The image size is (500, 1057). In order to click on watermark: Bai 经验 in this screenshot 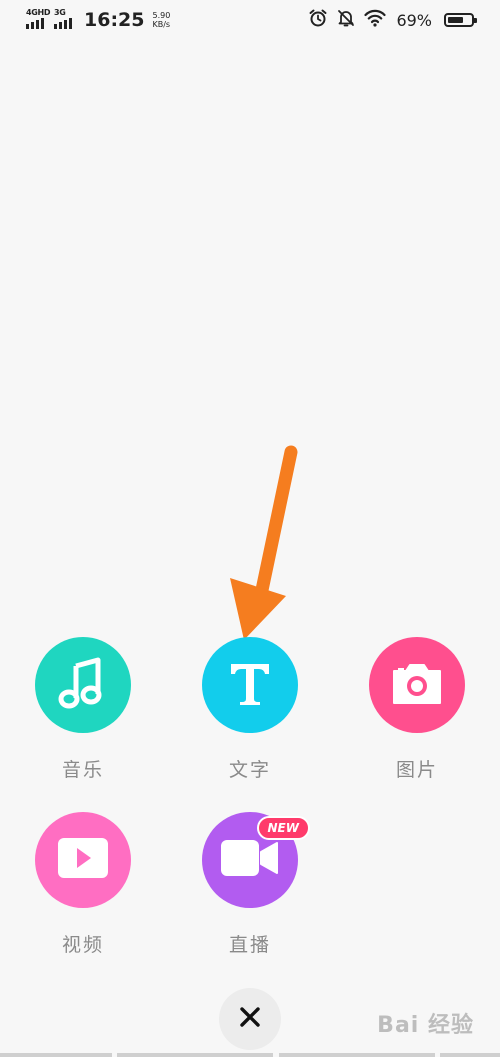, I will do `click(425, 1025)`.